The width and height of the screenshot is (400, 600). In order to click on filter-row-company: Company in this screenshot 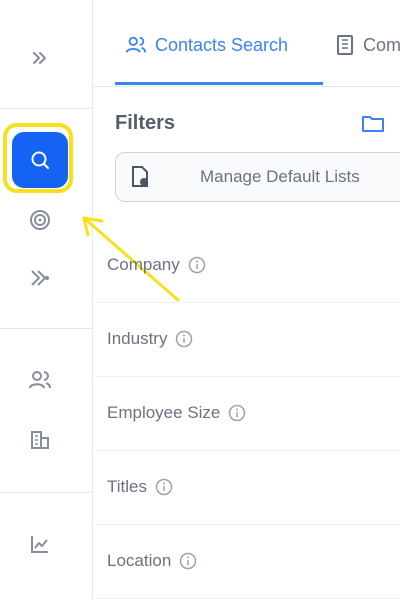, I will do `click(246, 265)`.